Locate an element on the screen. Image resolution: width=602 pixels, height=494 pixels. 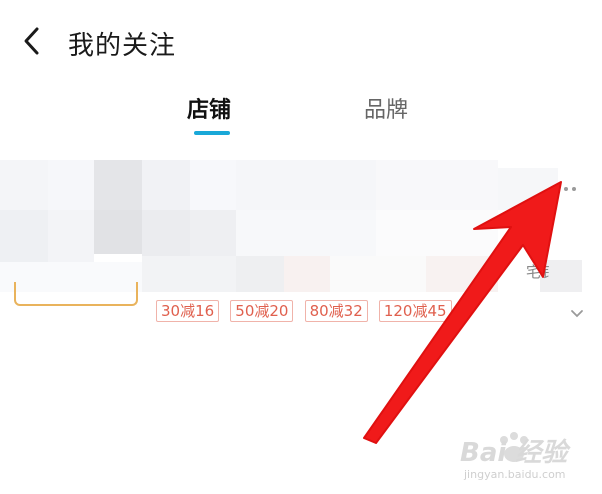
coupon-list: 30减16 50减20 80减32 120减45 is located at coordinates (307, 312).